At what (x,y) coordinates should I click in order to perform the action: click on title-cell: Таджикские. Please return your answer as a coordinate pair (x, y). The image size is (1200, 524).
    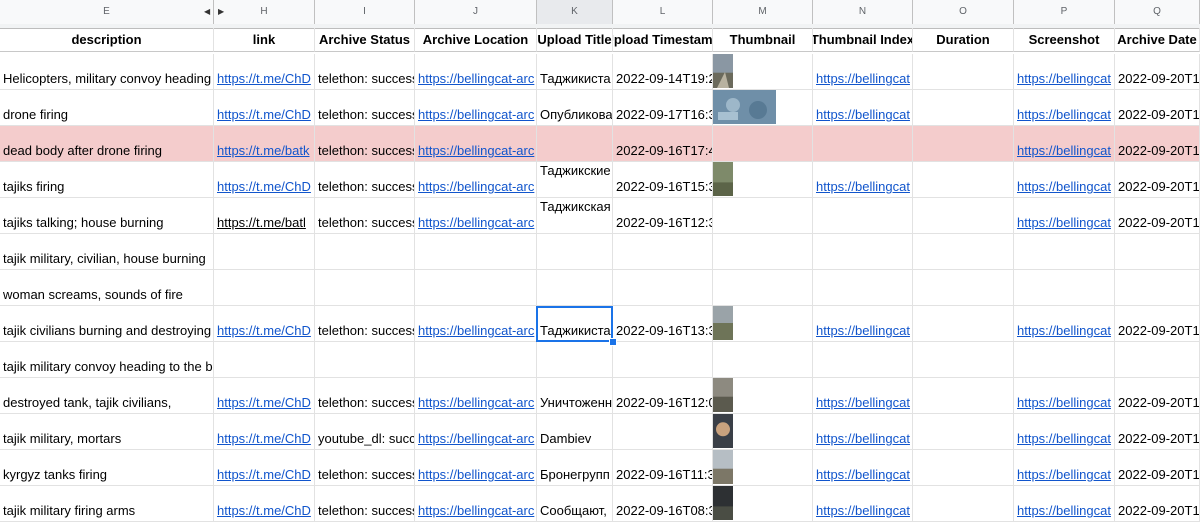
    Looking at the image, I should click on (575, 180).